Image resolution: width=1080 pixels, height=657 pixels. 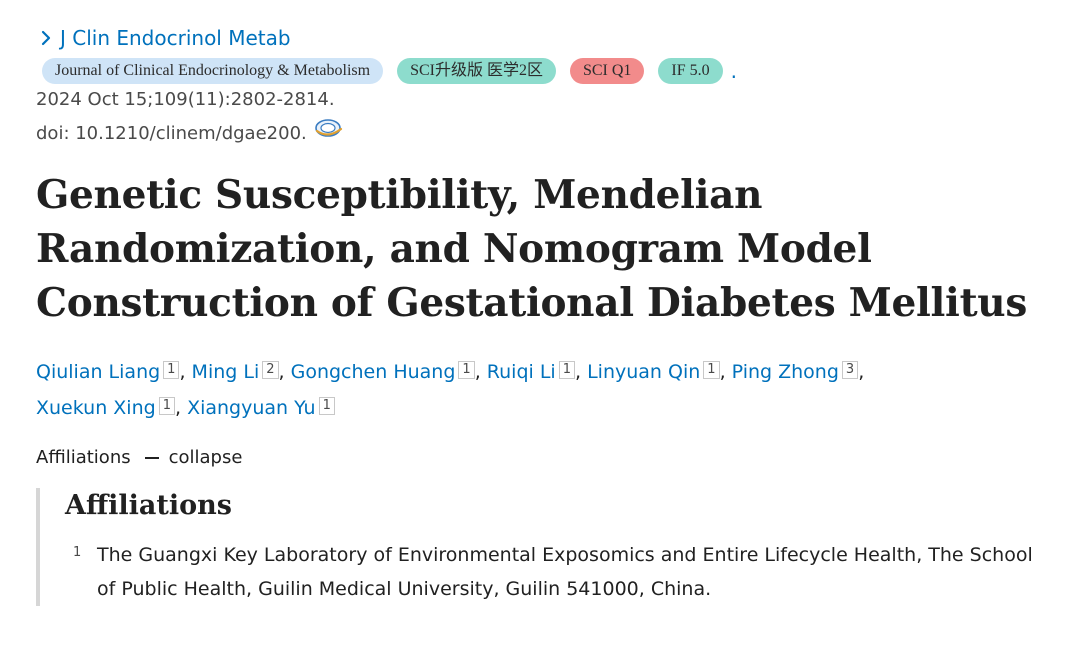 What do you see at coordinates (546, 458) in the screenshot?
I see `affiliations-toggle: Affiliations collapse` at bounding box center [546, 458].